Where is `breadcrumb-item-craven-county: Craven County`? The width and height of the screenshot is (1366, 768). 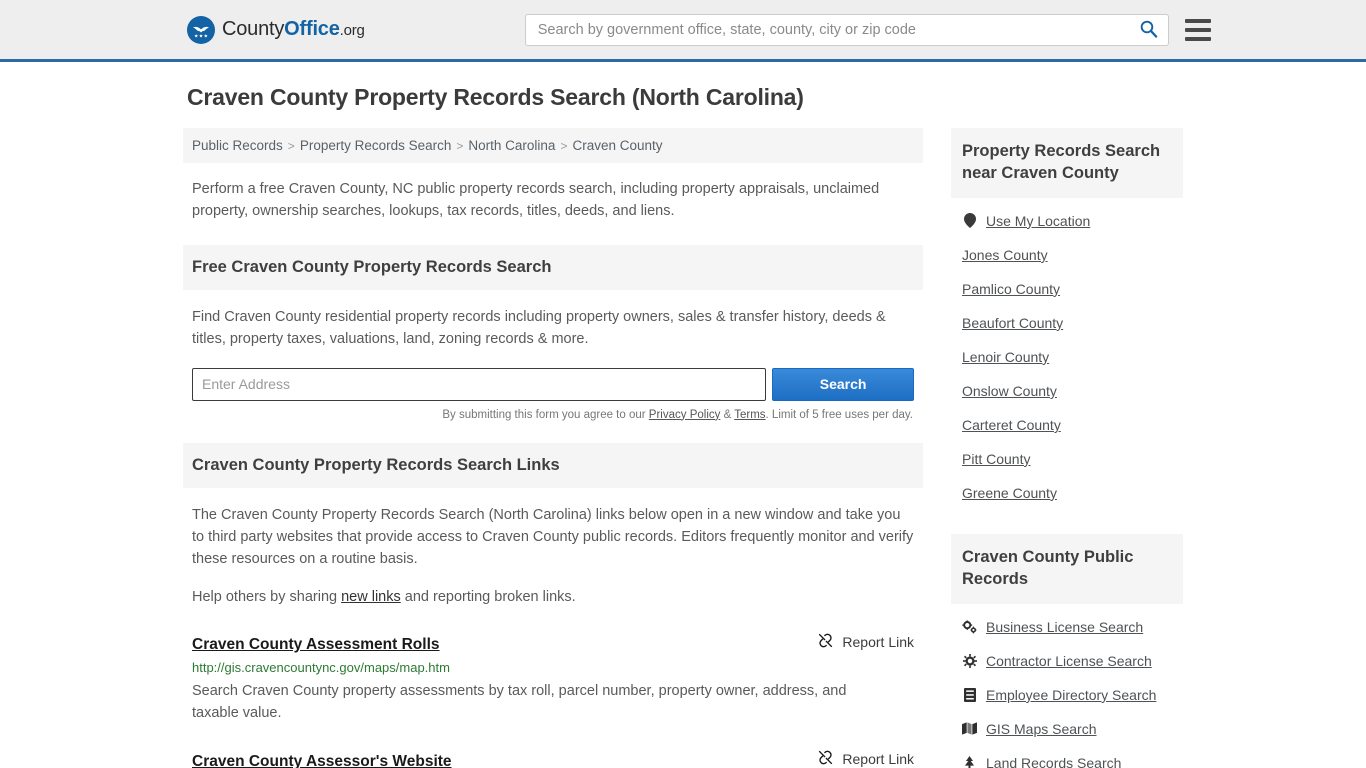
breadcrumb-item-craven-county: Craven County is located at coordinates (617, 145).